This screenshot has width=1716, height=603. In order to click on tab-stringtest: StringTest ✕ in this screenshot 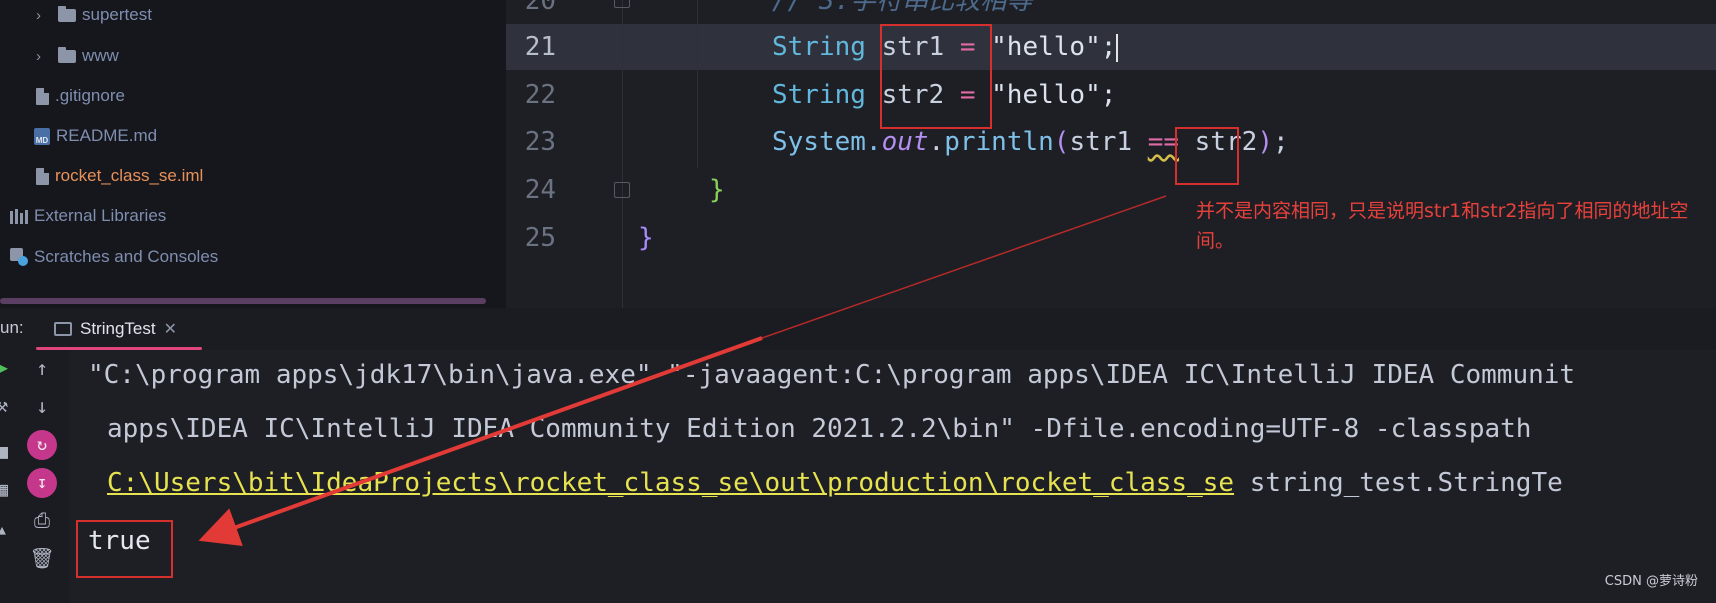, I will do `click(119, 329)`.